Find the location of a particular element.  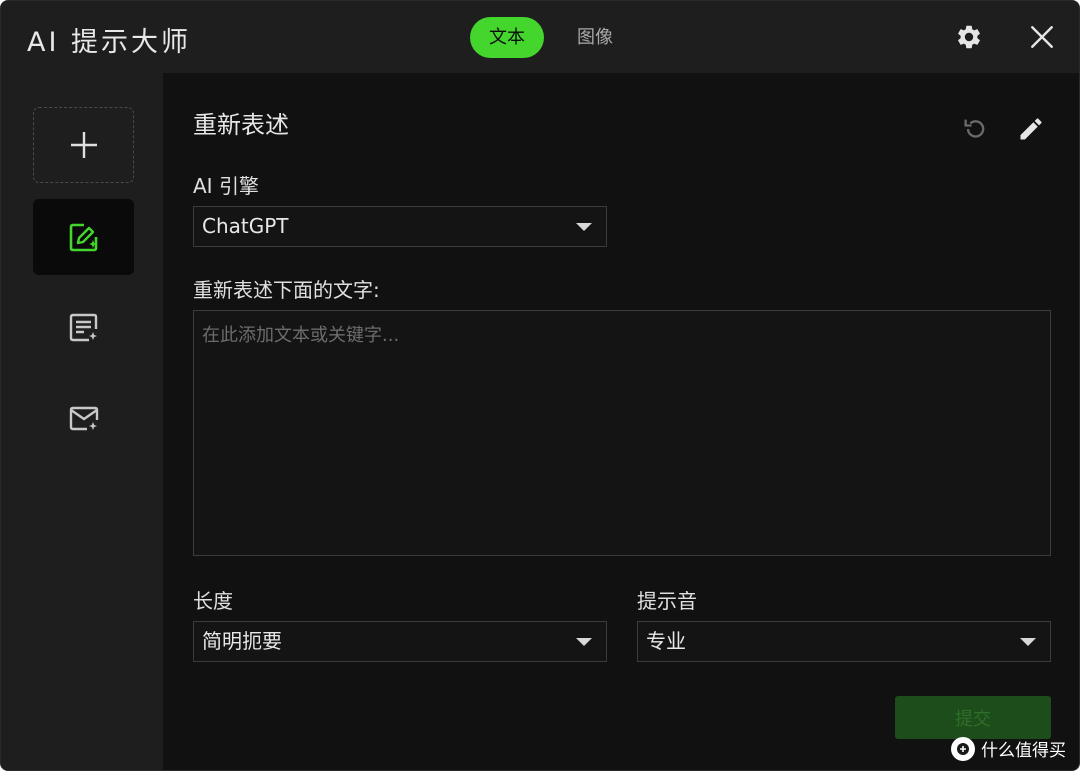

tab-text: 文本 is located at coordinates (507, 37).